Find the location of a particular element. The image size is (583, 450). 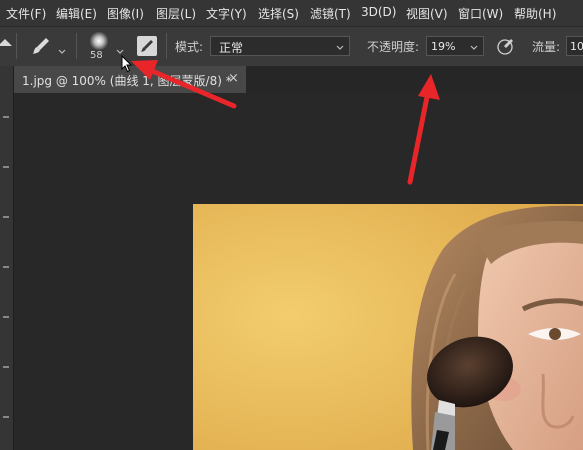

document-tab-title: 1.jpg @ 100% (曲线 1, 图层蒙版/8) * is located at coordinates (127, 81).